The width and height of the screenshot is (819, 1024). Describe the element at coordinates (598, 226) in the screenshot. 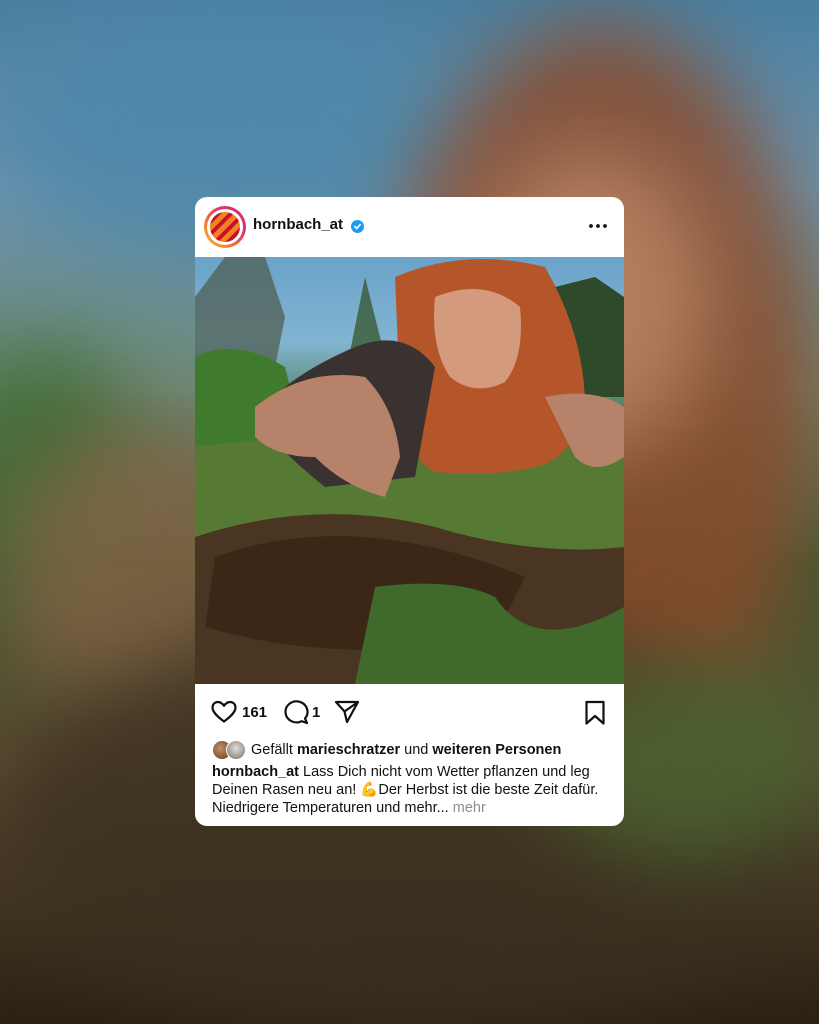

I see `more-options-icon` at that location.